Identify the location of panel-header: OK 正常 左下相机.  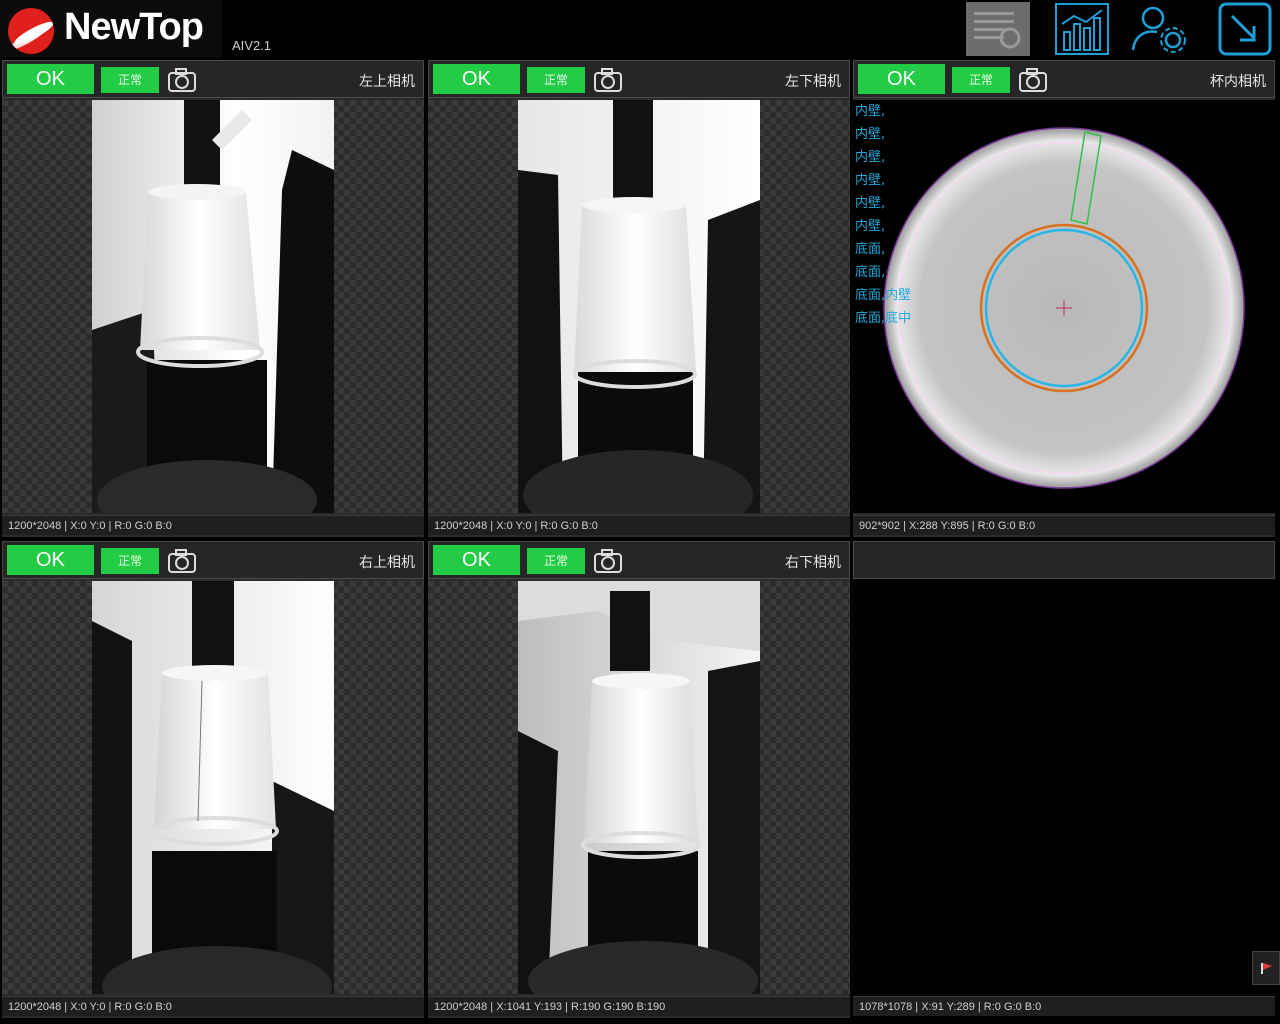
(639, 79).